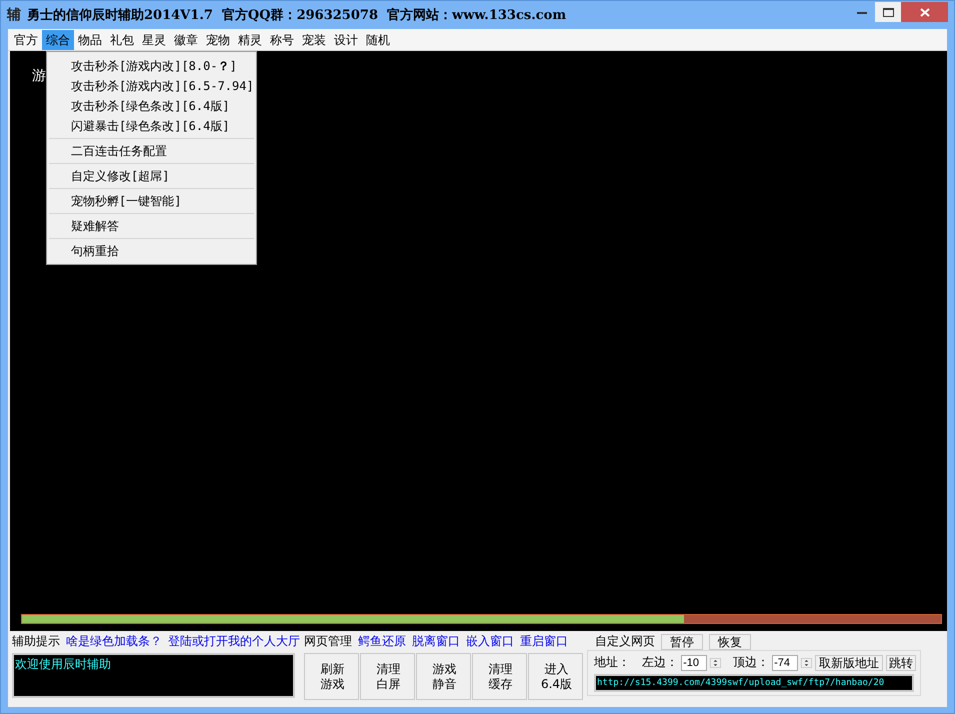 This screenshot has width=955, height=714. What do you see at coordinates (151, 126) in the screenshot?
I see `dropdown-item: 闪避暴击[绿色条改][6.4版]` at bounding box center [151, 126].